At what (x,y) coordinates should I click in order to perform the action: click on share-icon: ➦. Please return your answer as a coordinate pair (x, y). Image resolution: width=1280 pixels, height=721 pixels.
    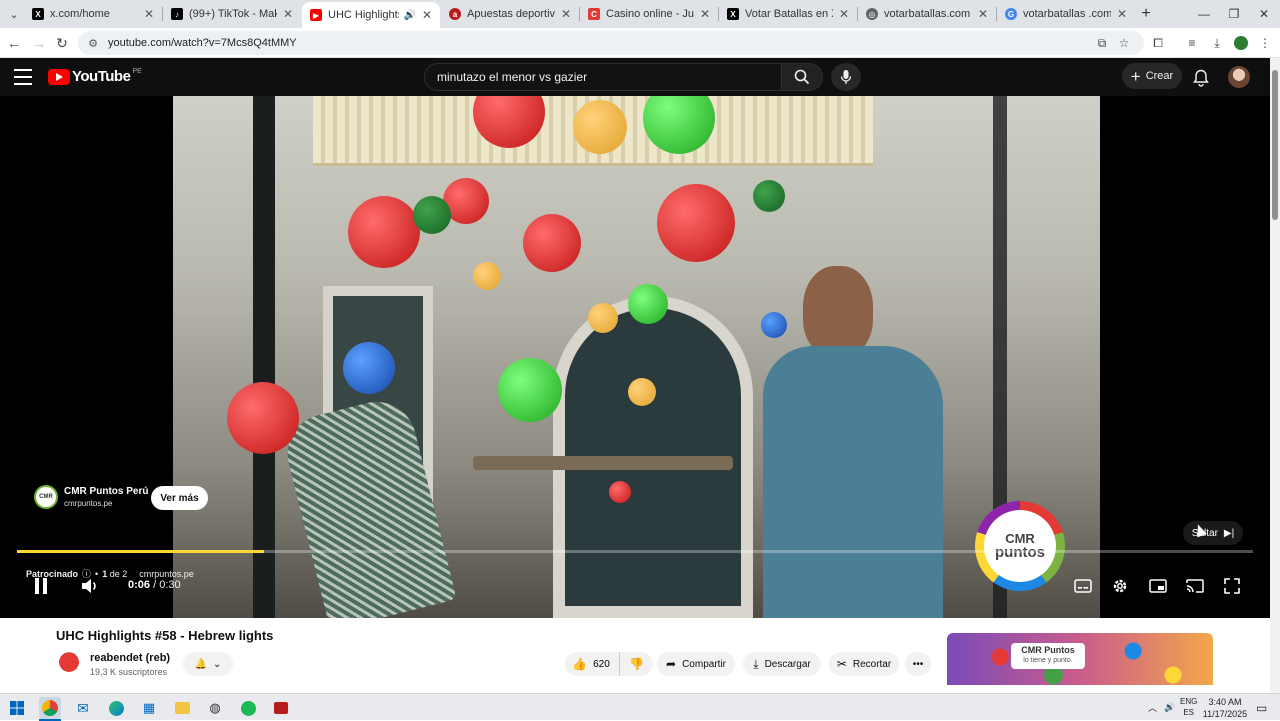
    Looking at the image, I should click on (671, 664).